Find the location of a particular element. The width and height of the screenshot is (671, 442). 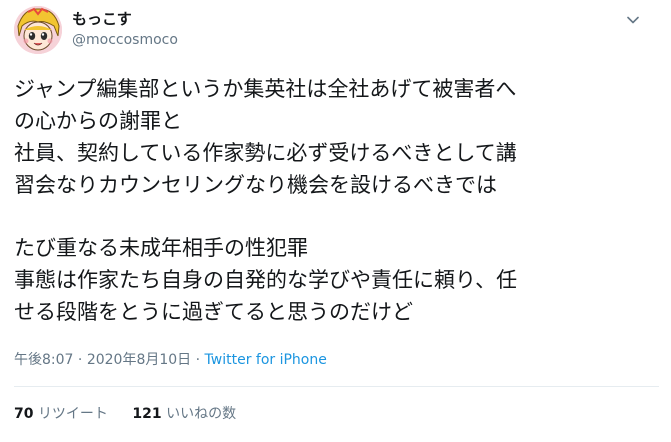

tweet-meta: 午後8:07 · 2020年8月10日 · Twitter for iPhone is located at coordinates (170, 360).